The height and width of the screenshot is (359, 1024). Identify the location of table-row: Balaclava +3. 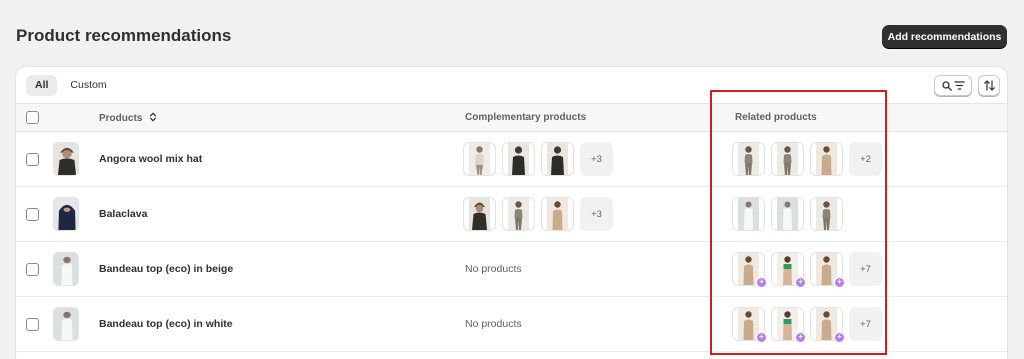
(511, 214).